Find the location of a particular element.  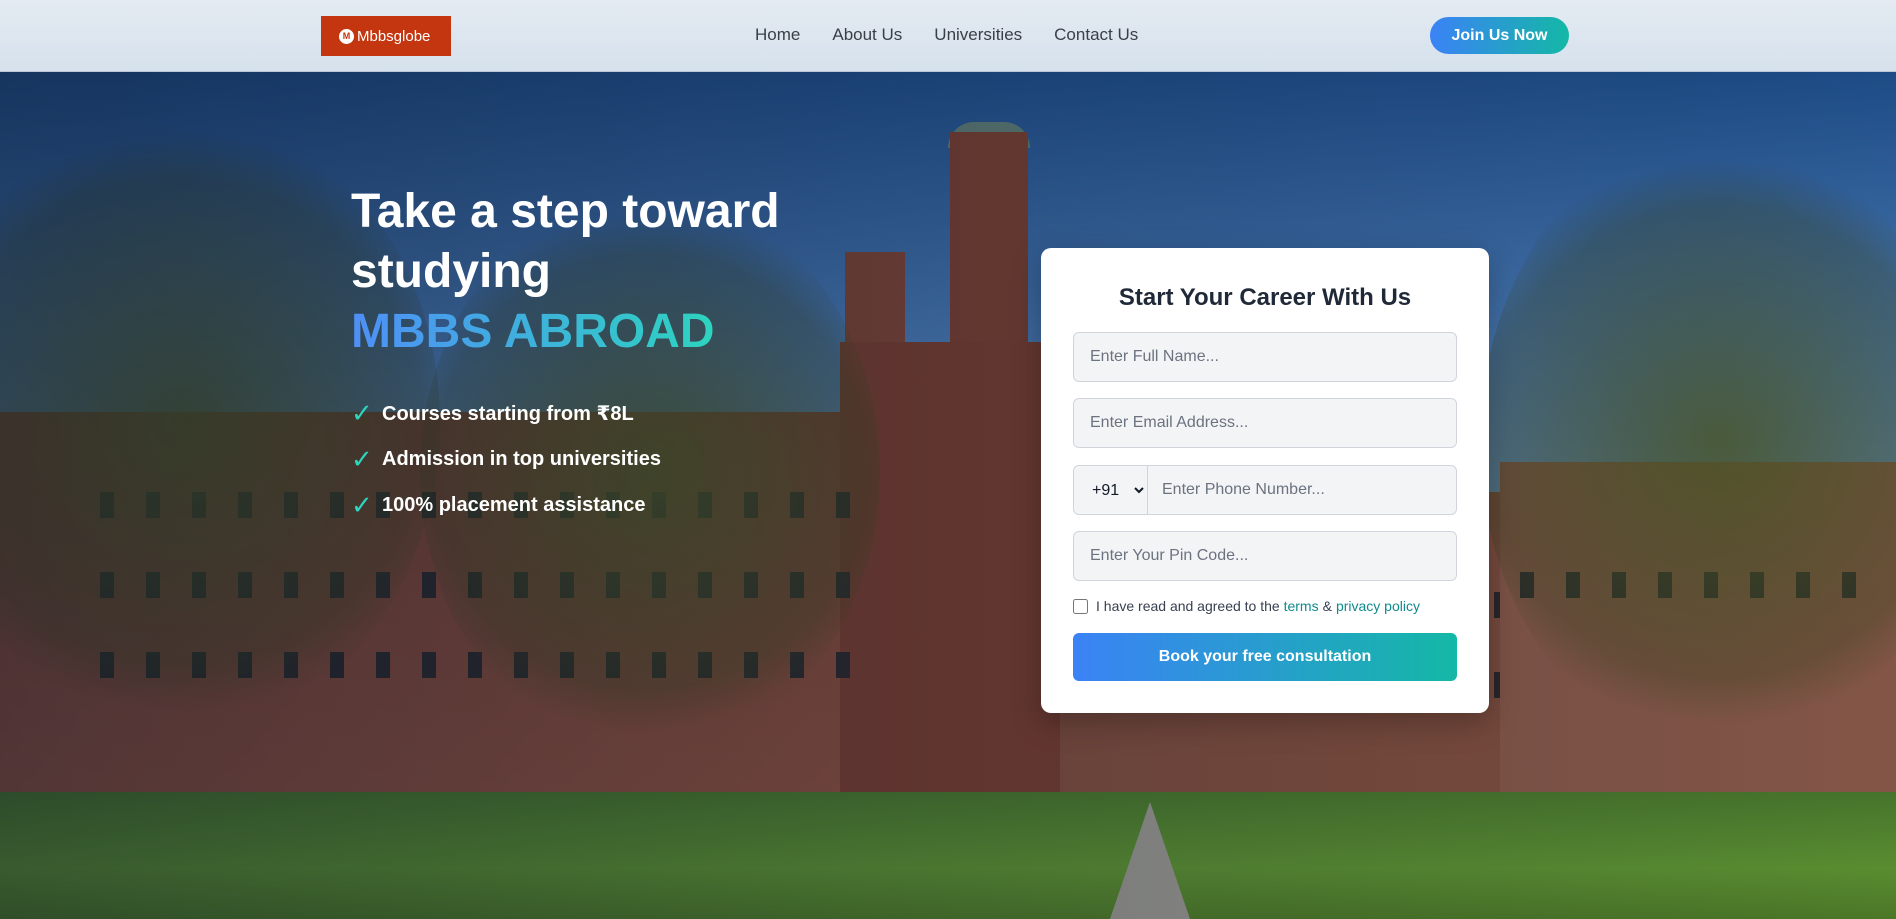

nav-universities: Universities is located at coordinates (978, 35).